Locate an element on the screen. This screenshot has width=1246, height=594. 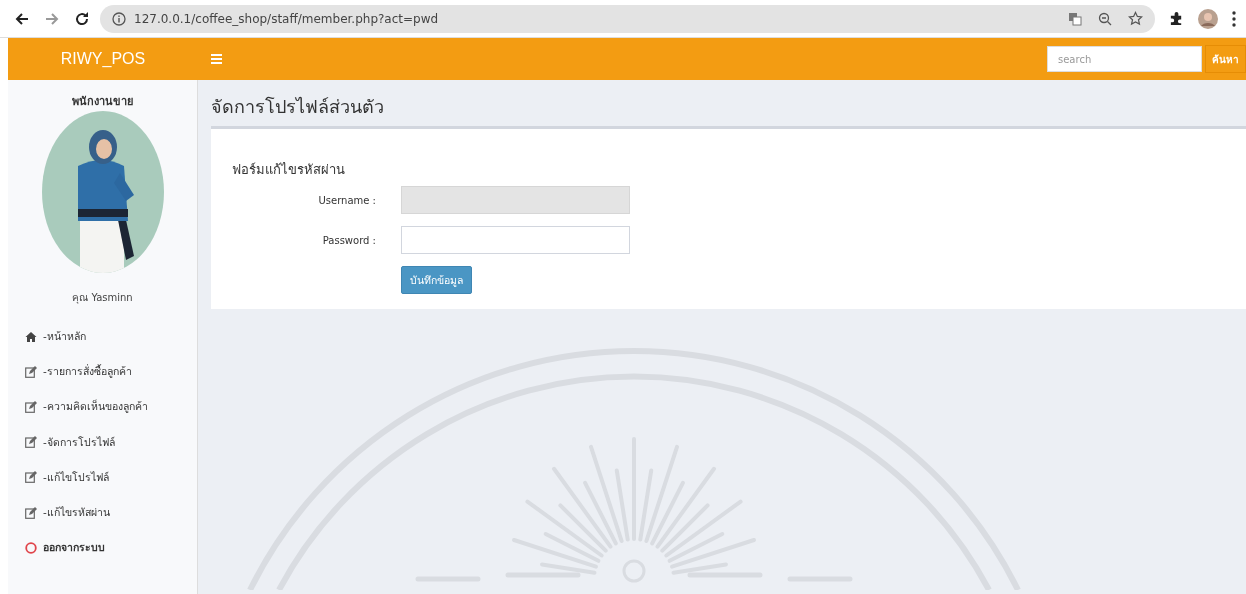
star-icon is located at coordinates (1135, 18).